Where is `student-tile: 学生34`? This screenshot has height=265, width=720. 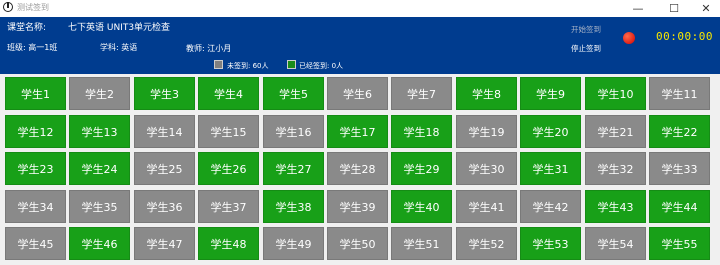
student-tile: 学生34 is located at coordinates (35, 206).